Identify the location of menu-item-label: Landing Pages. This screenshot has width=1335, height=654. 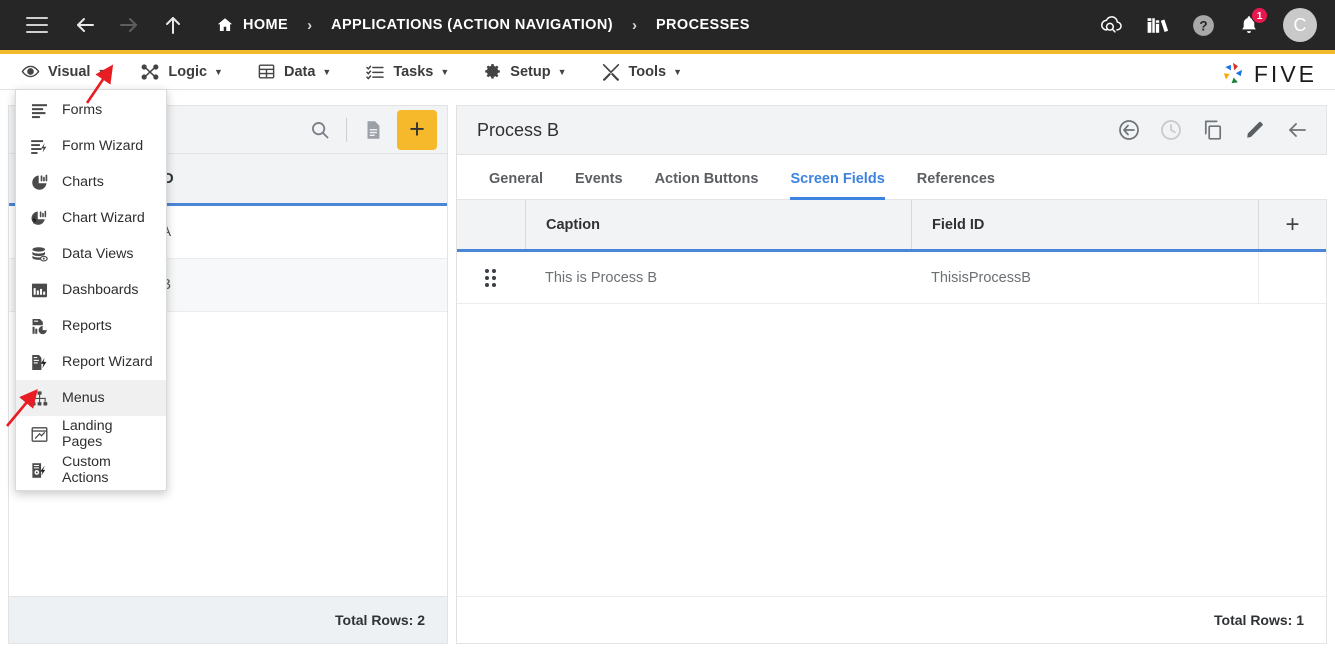
(87, 434).